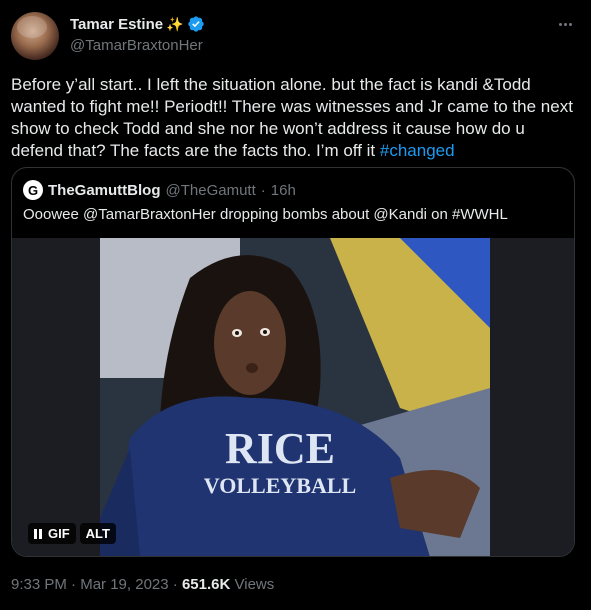  Describe the element at coordinates (104, 190) in the screenshot. I see `quoted-author-name: TheGamuttBlog` at that location.